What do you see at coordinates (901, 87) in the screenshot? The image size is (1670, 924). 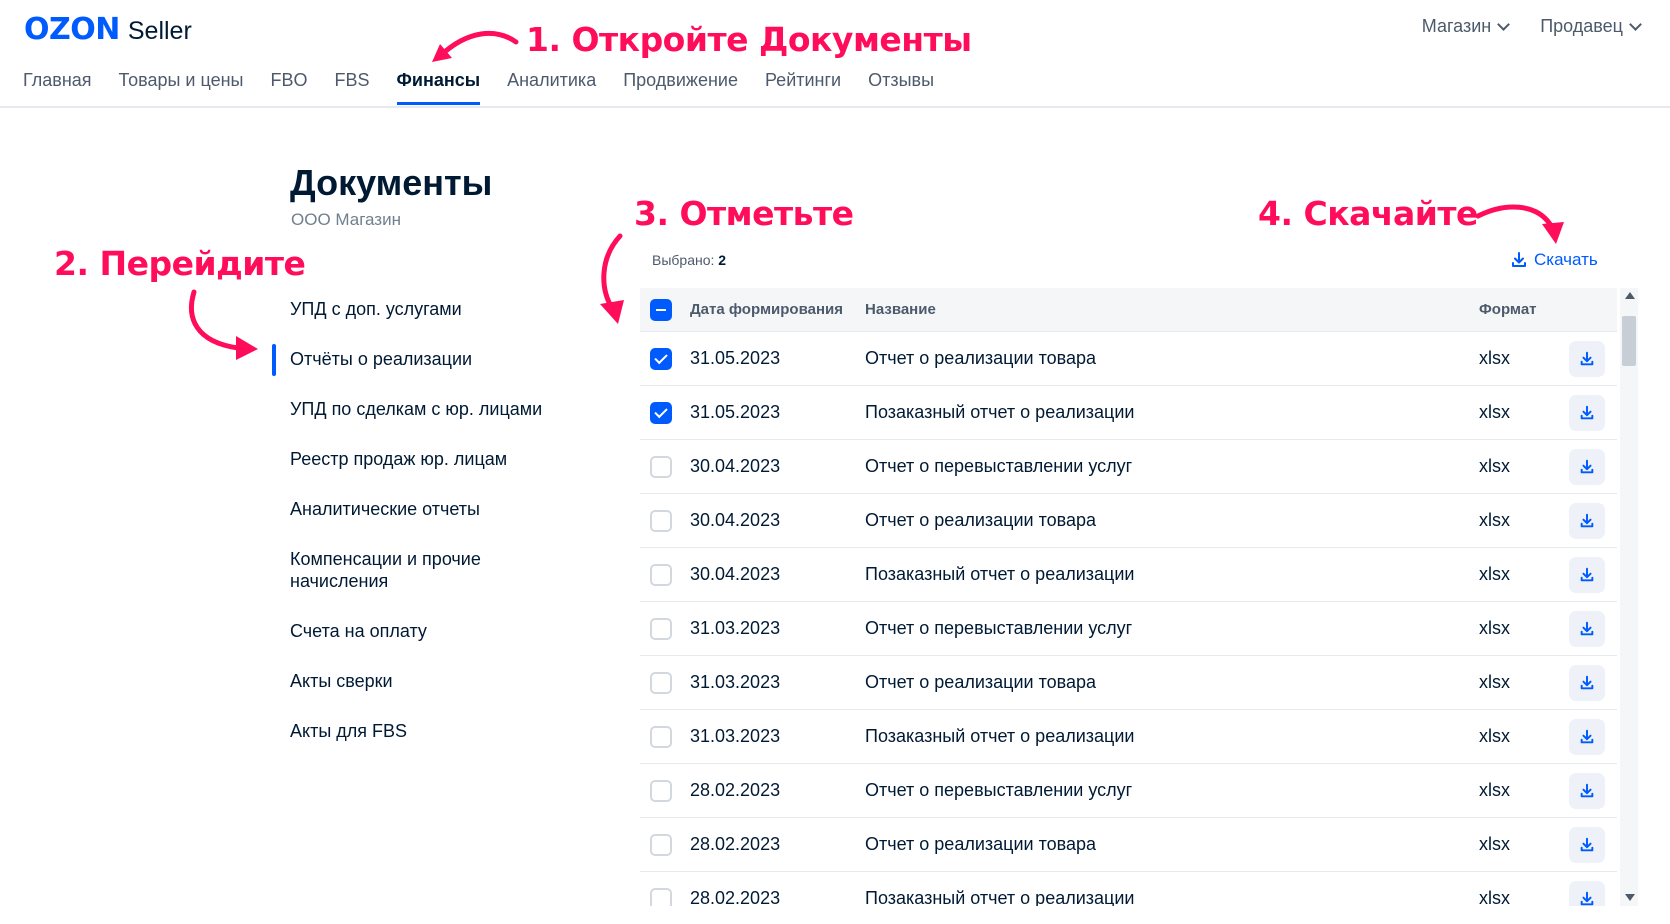 I see `nav-reviews: Отзывы` at bounding box center [901, 87].